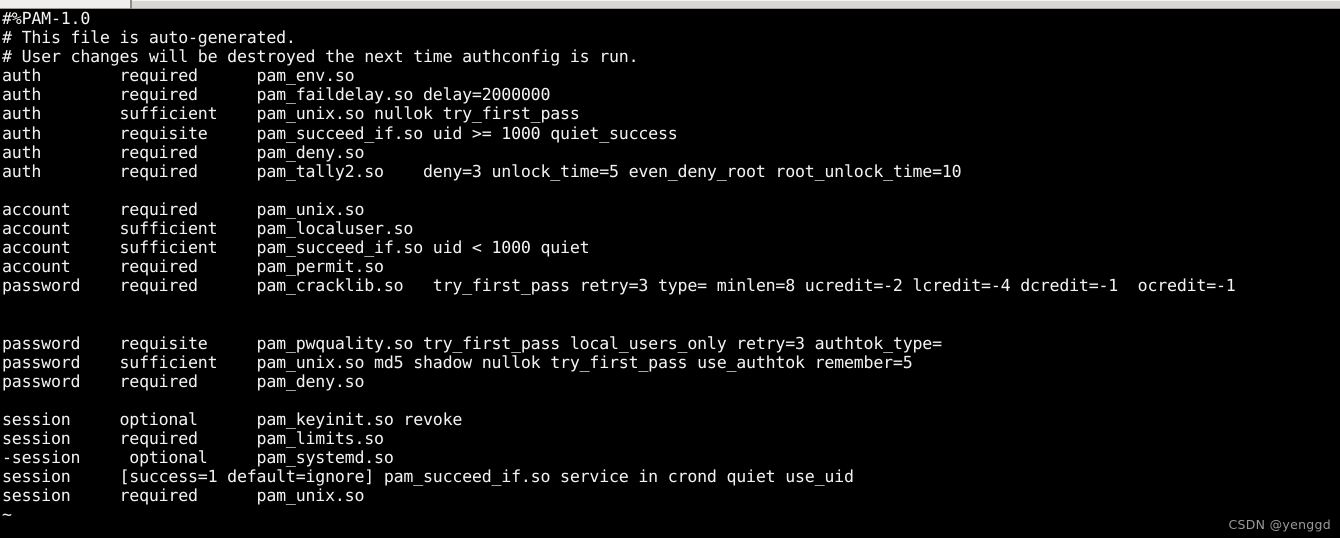 Image resolution: width=1340 pixels, height=538 pixels. What do you see at coordinates (183, 381) in the screenshot?
I see `terminal-line: password required pam_deny.so` at bounding box center [183, 381].